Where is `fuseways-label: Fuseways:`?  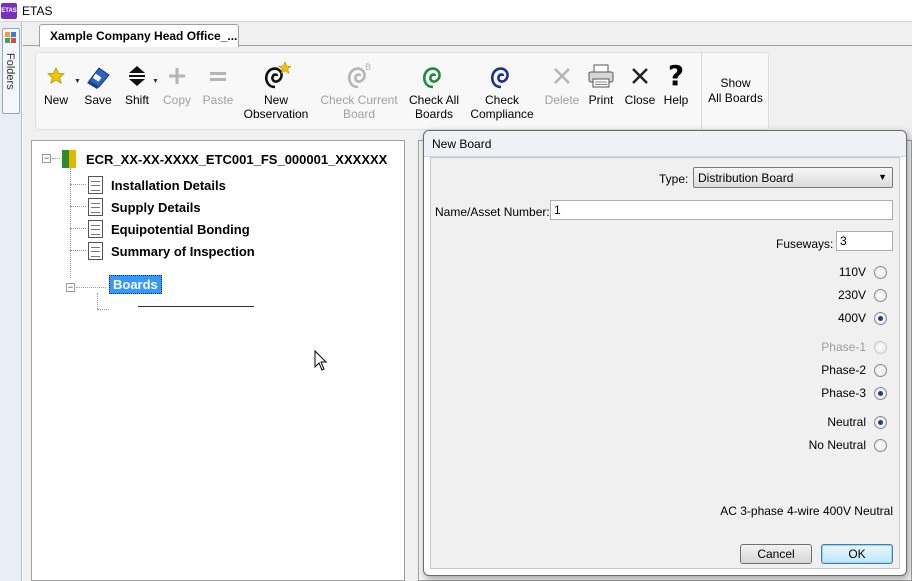 fuseways-label: Fuseways: is located at coordinates (805, 244).